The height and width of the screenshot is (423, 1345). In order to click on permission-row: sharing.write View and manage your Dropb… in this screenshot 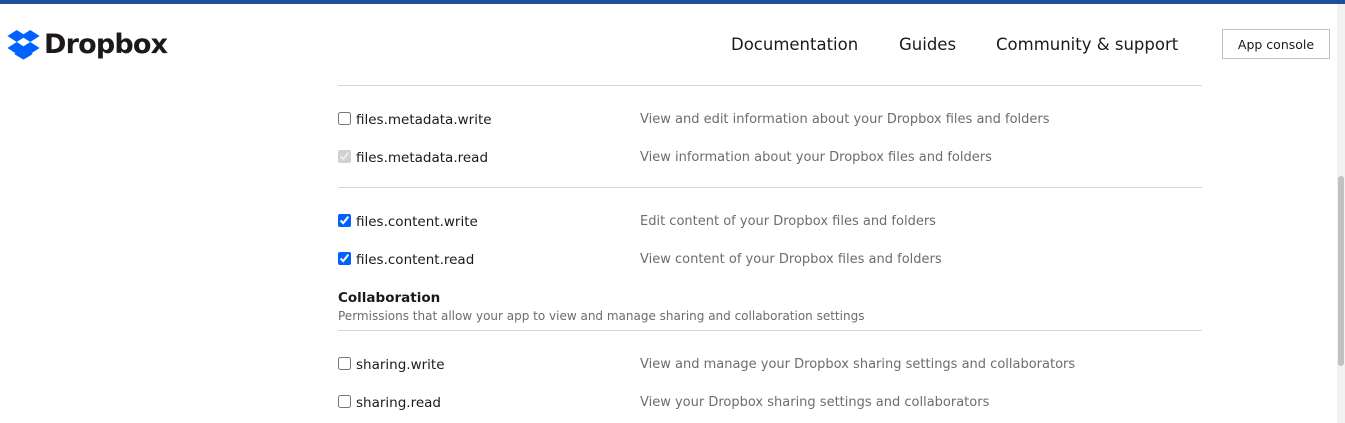, I will do `click(770, 367)`.